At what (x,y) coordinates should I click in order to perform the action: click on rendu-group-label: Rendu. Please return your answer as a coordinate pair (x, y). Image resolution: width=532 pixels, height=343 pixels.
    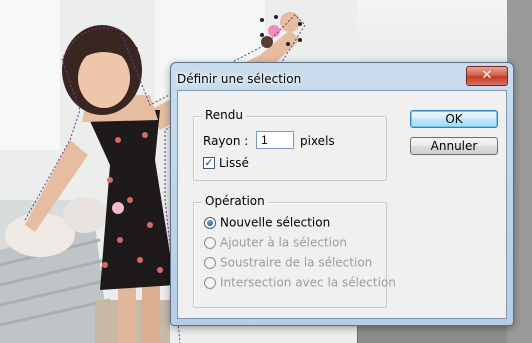
    Looking at the image, I should click on (224, 115).